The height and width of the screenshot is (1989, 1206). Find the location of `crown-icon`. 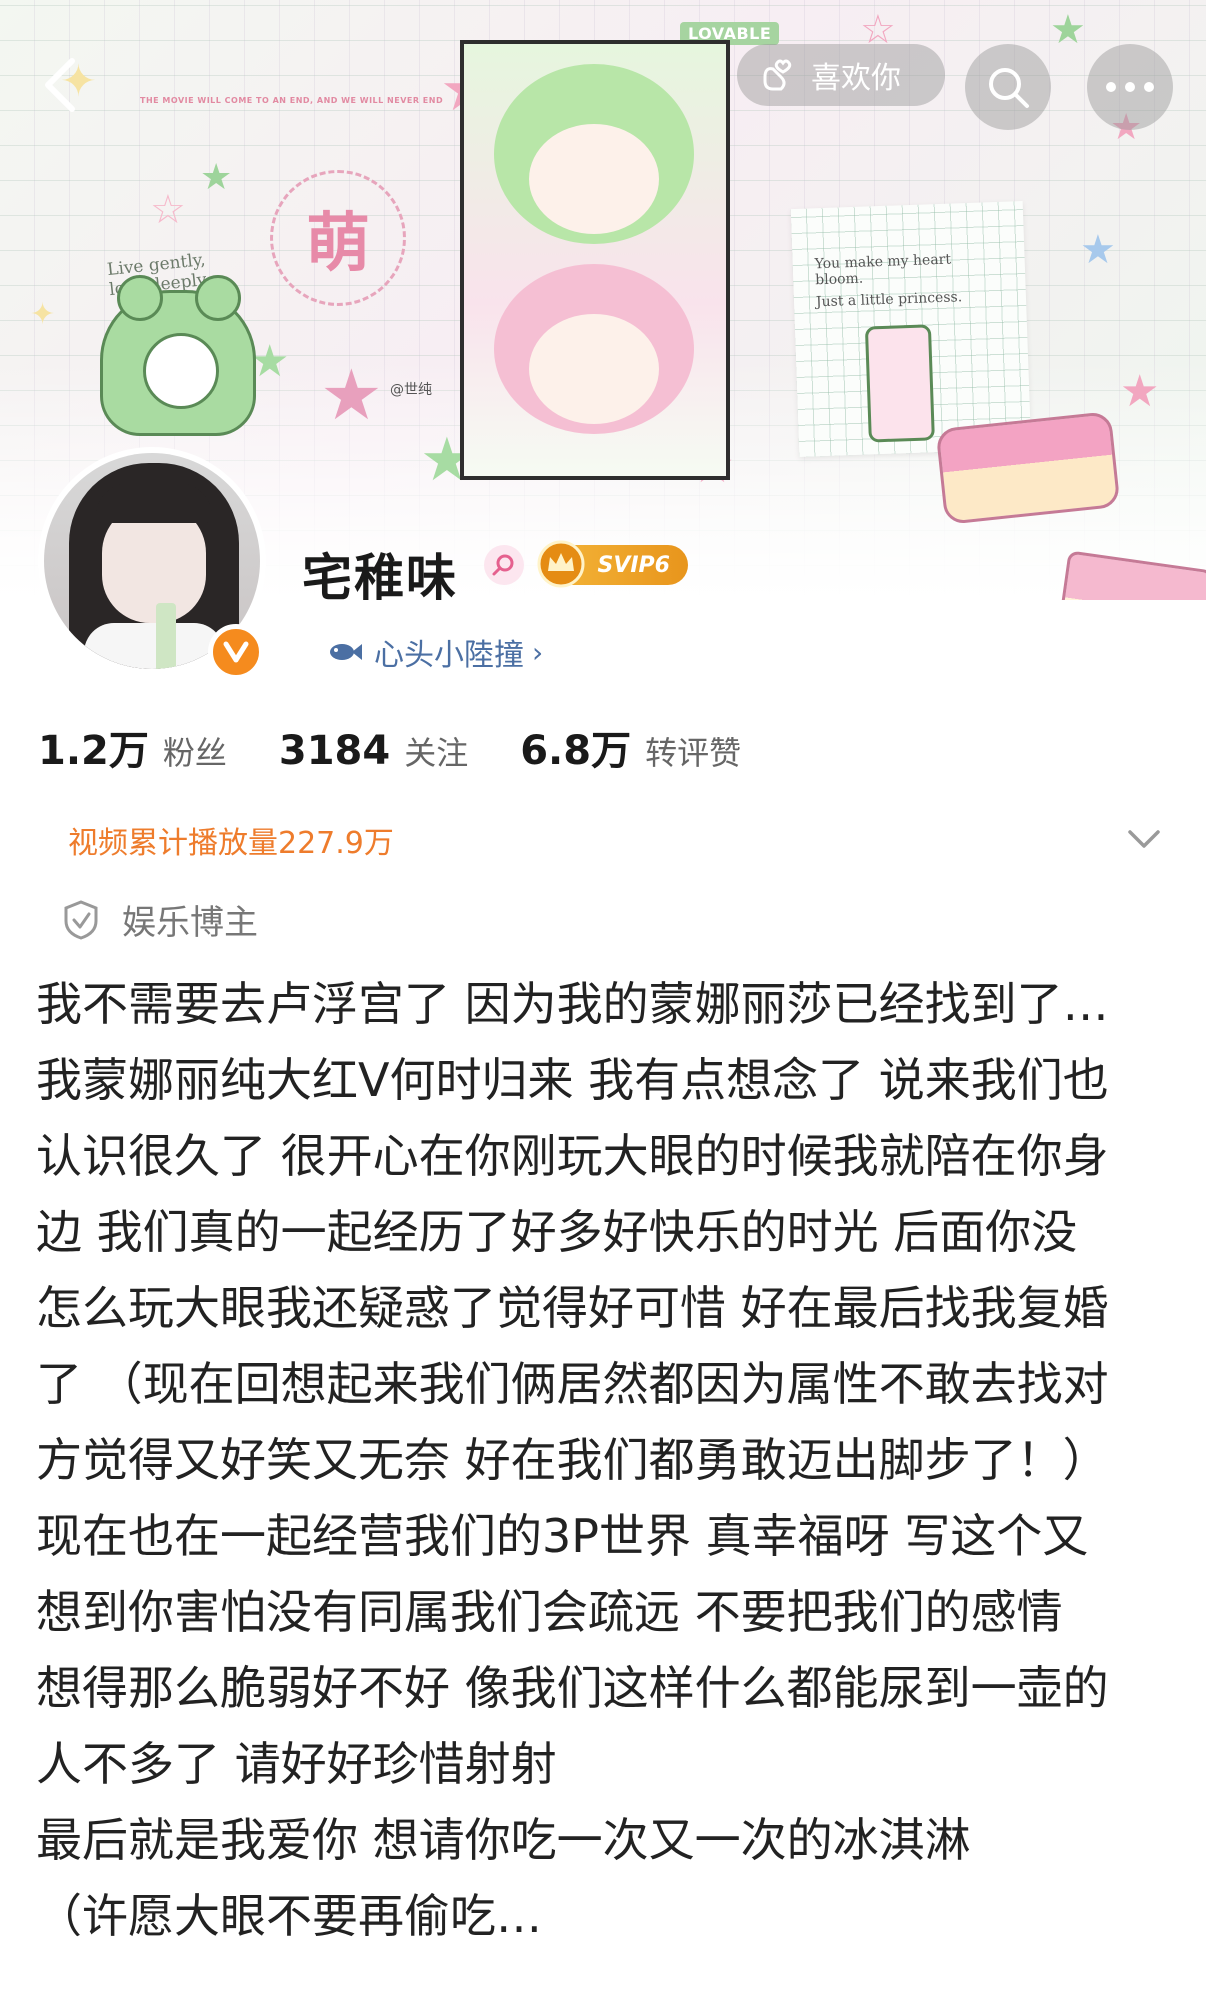

crown-icon is located at coordinates (561, 564).